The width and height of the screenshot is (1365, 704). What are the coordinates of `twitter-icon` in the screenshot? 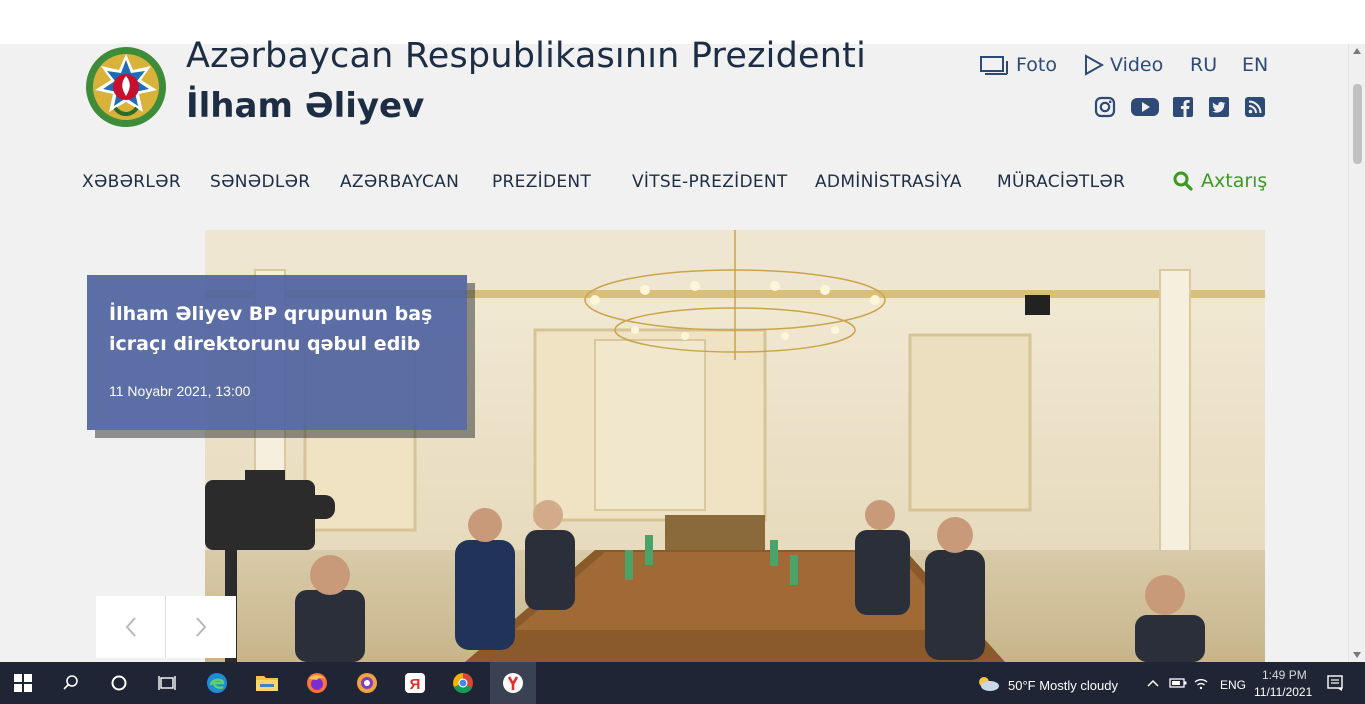 It's located at (1219, 107).